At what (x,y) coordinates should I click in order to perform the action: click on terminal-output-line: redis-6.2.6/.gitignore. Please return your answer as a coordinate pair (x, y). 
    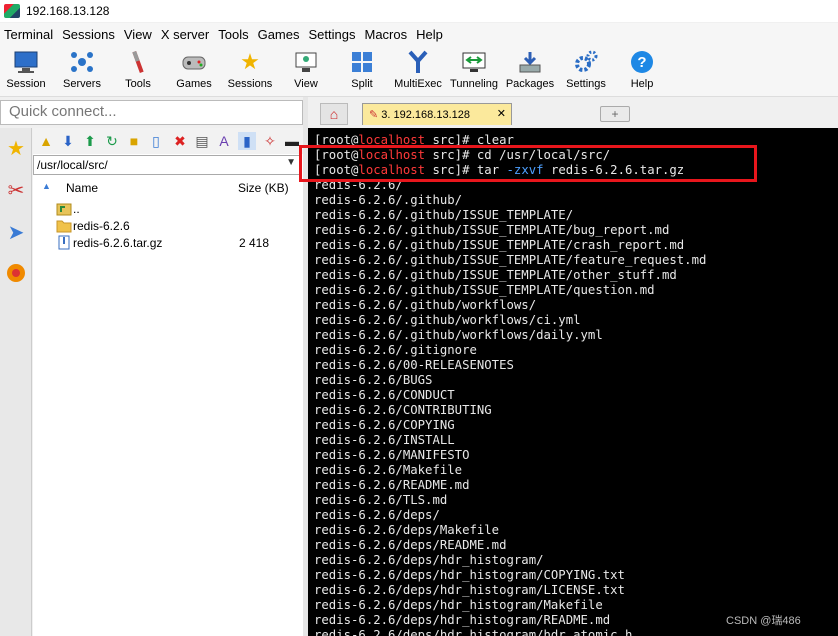
    Looking at the image, I should click on (395, 350).